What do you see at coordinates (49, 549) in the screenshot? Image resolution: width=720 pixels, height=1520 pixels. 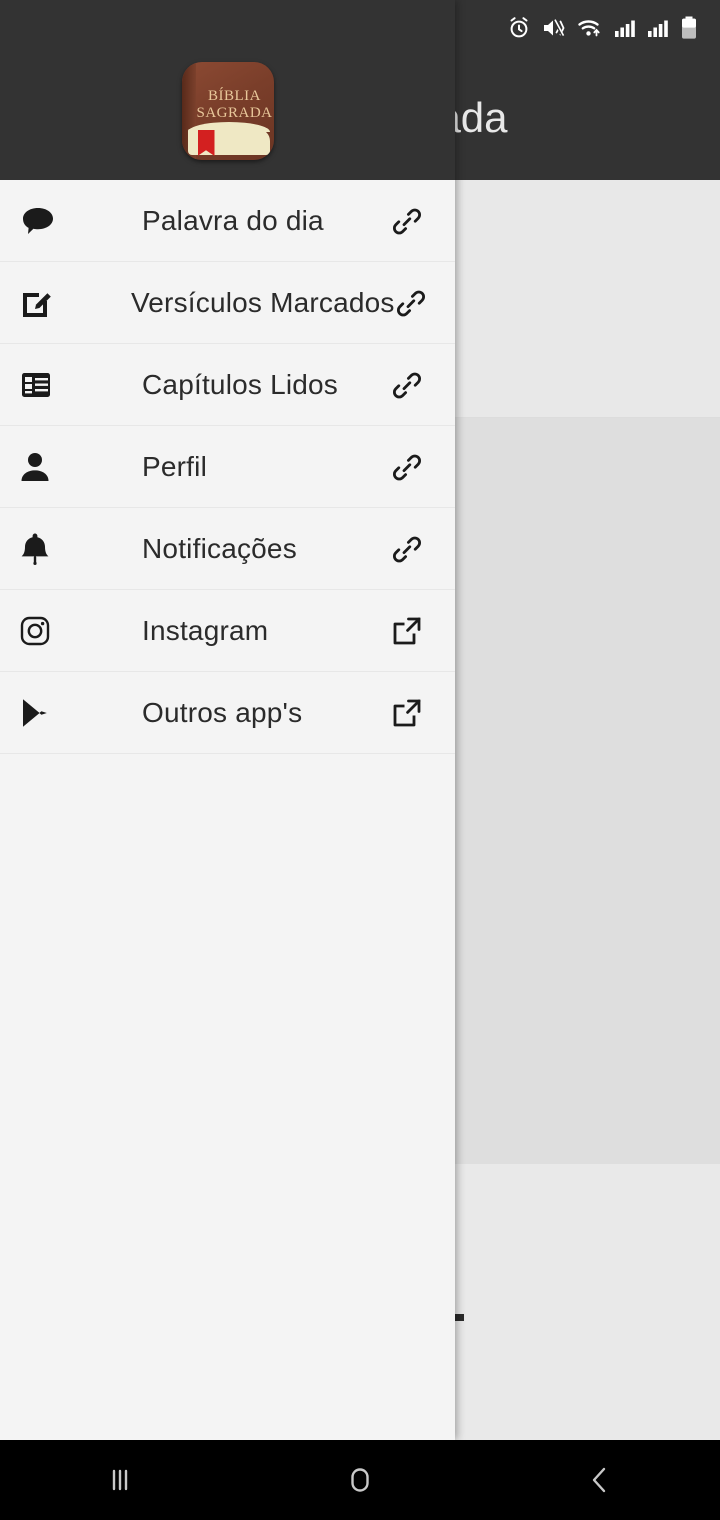 I see `bell-icon` at bounding box center [49, 549].